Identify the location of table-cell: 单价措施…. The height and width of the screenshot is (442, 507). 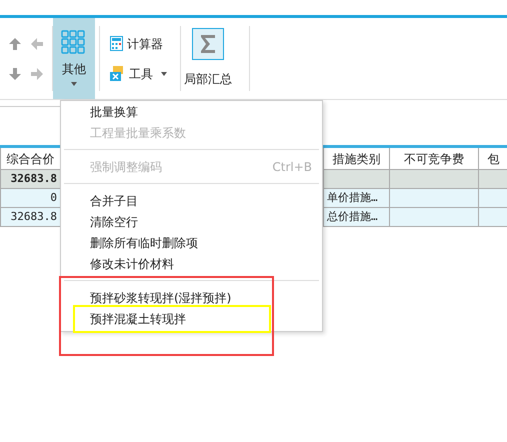
(357, 198).